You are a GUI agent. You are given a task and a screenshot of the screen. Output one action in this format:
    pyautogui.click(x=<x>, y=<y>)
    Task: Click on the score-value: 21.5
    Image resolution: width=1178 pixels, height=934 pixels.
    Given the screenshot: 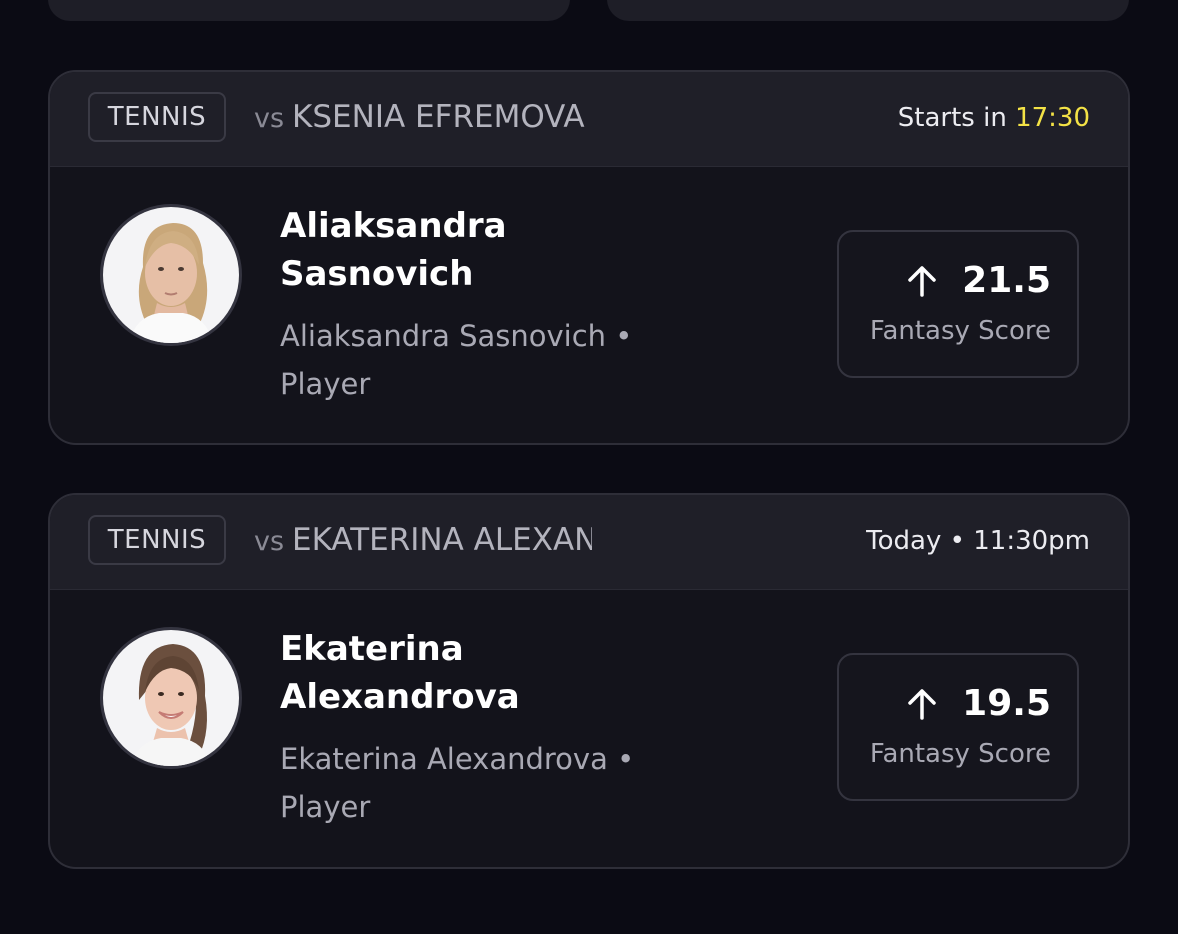 What is the action you would take?
    pyautogui.click(x=1006, y=280)
    